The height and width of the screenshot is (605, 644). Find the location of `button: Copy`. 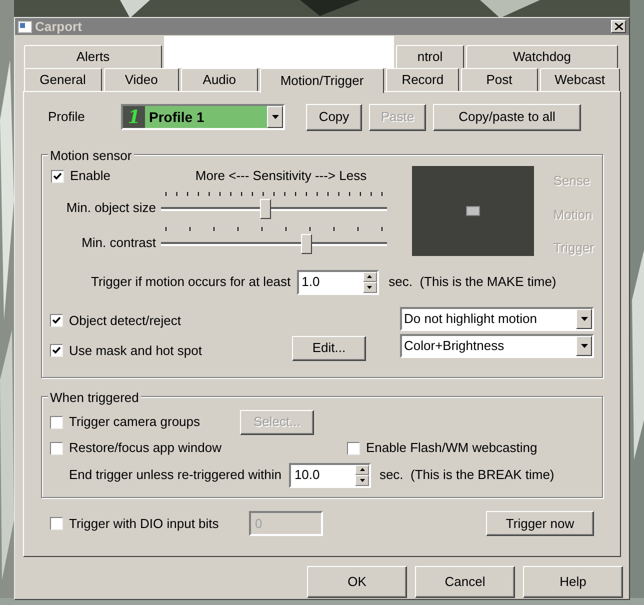

button: Copy is located at coordinates (334, 117).